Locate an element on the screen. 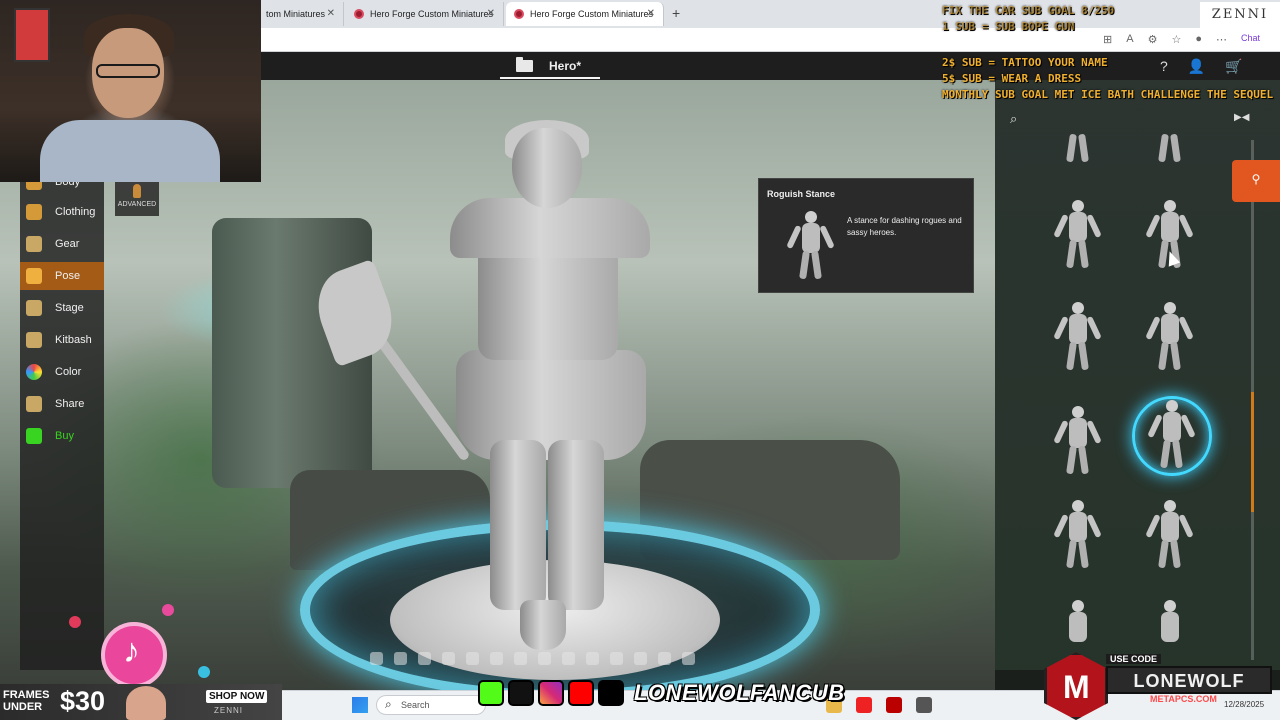  nav-item-pose: Pose is located at coordinates (62, 276).